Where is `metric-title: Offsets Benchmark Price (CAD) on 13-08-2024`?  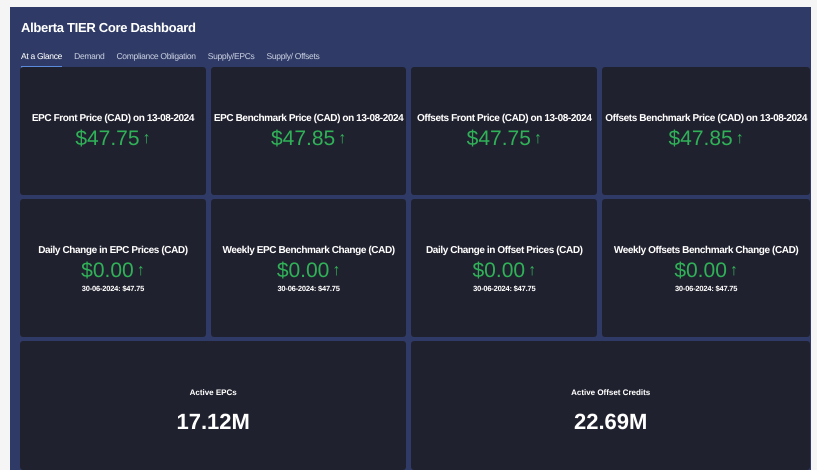 metric-title: Offsets Benchmark Price (CAD) on 13-08-2024 is located at coordinates (706, 119).